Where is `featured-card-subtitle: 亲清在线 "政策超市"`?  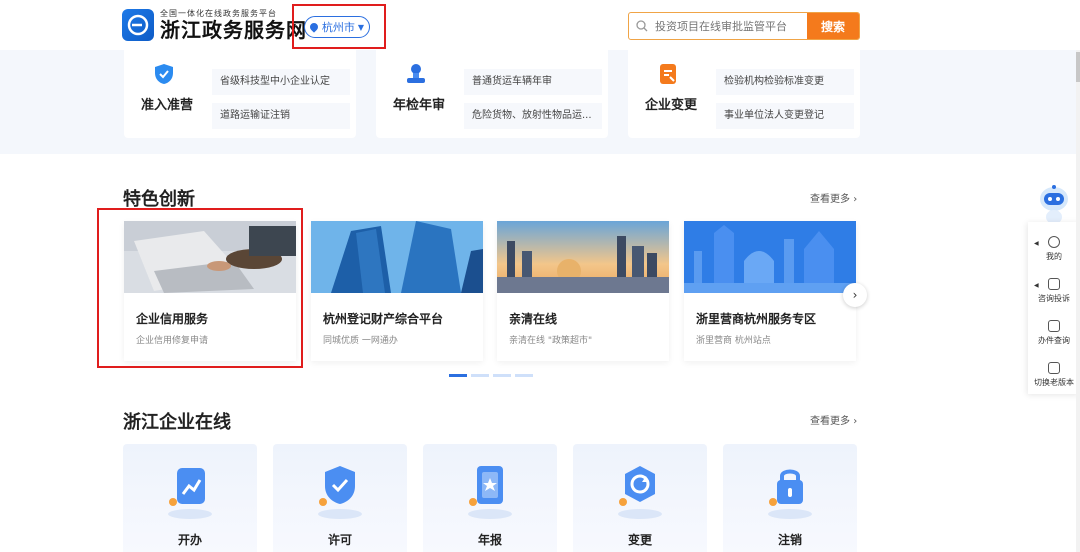
featured-card-subtitle: 亲清在线 "政策超市" is located at coordinates (551, 341).